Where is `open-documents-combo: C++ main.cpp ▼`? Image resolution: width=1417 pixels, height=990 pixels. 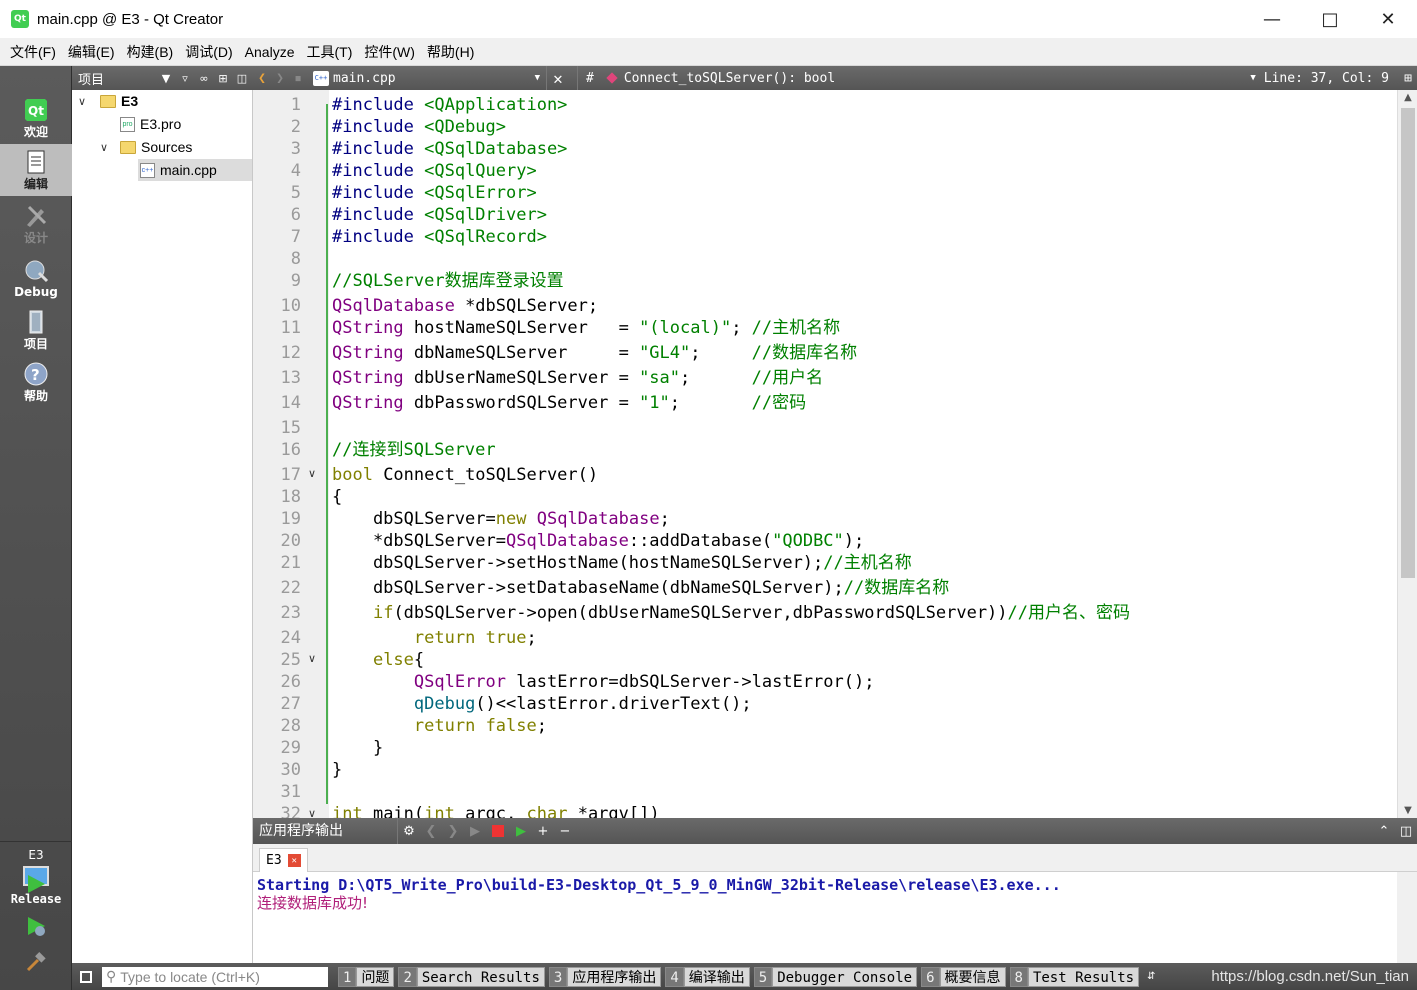 open-documents-combo: C++ main.cpp ▼ is located at coordinates (427, 78).